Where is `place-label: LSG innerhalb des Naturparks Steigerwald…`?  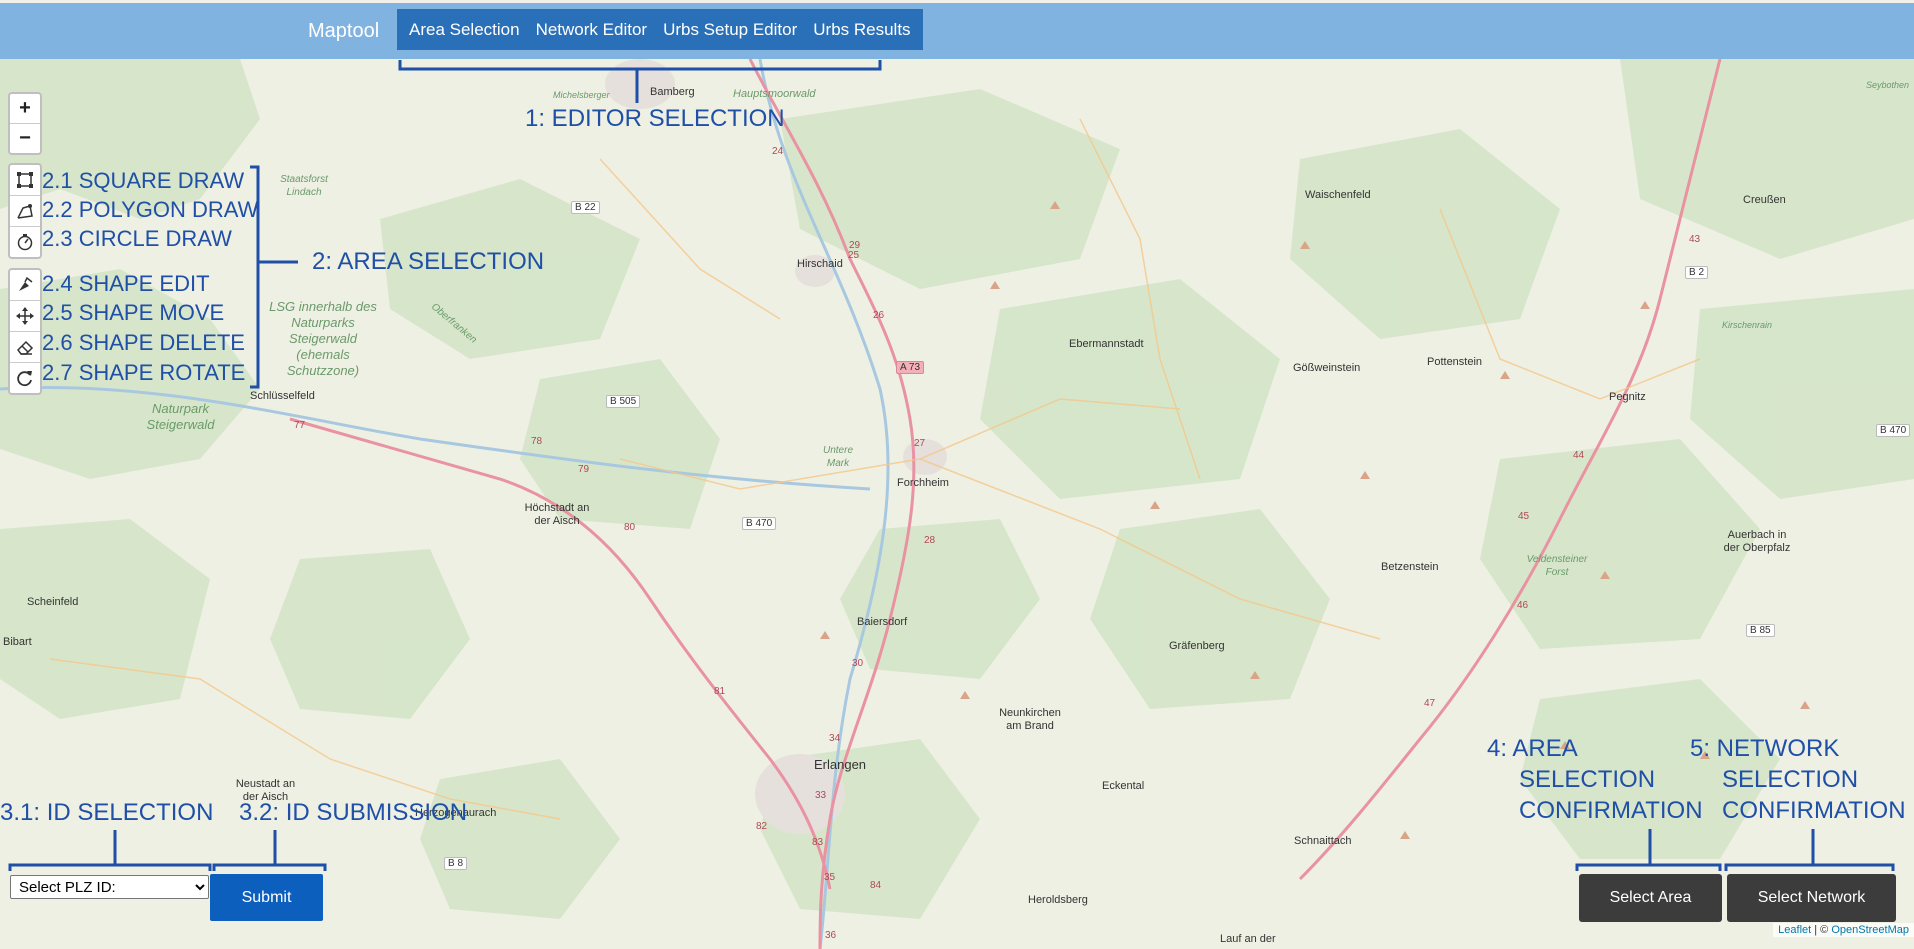
place-label: LSG innerhalb des Naturparks Steigerwald… is located at coordinates (323, 338).